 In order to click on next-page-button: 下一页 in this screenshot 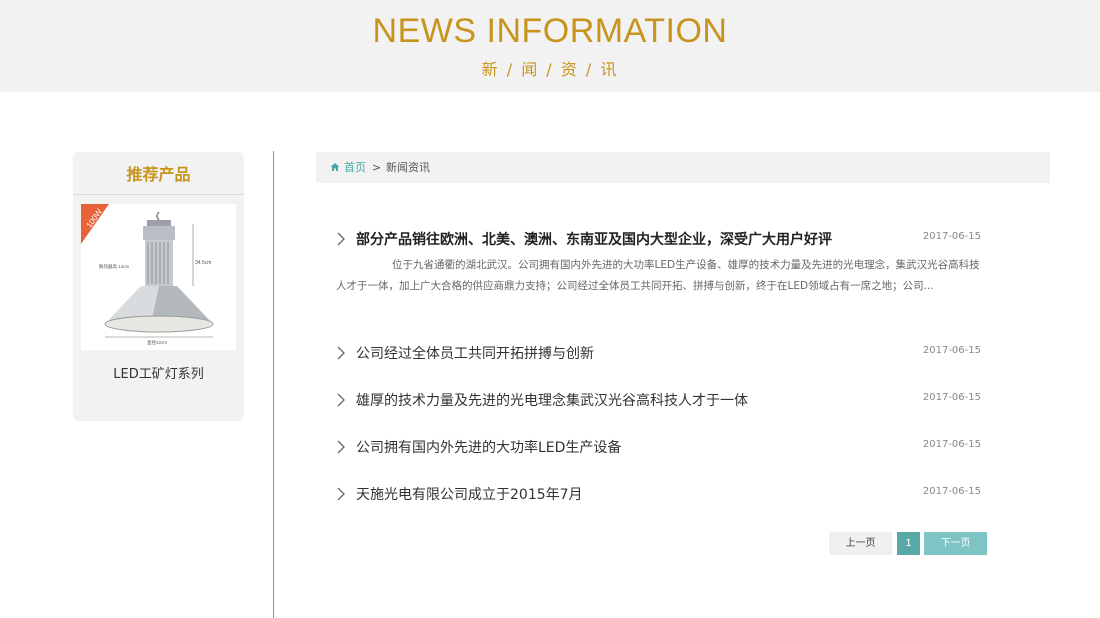, I will do `click(955, 543)`.